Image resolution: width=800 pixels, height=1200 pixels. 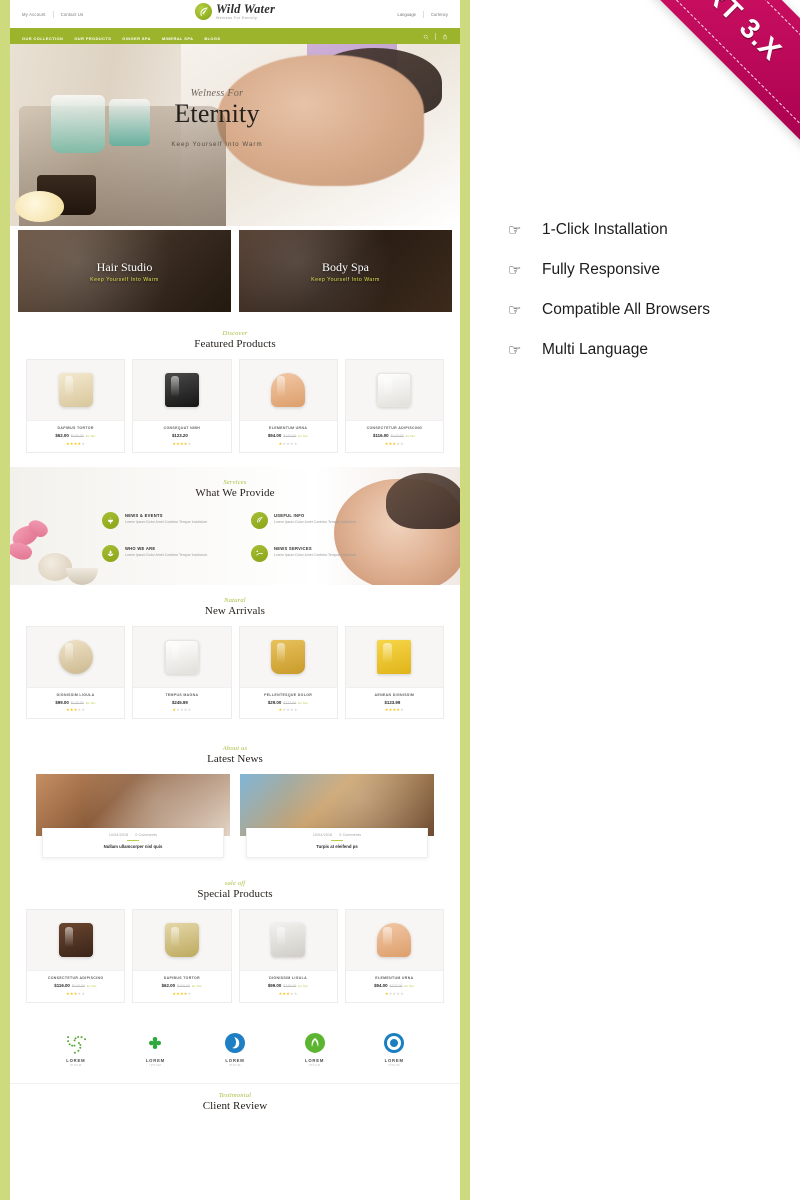 I want to click on product-prices: $123.20, so click(x=181, y=435).